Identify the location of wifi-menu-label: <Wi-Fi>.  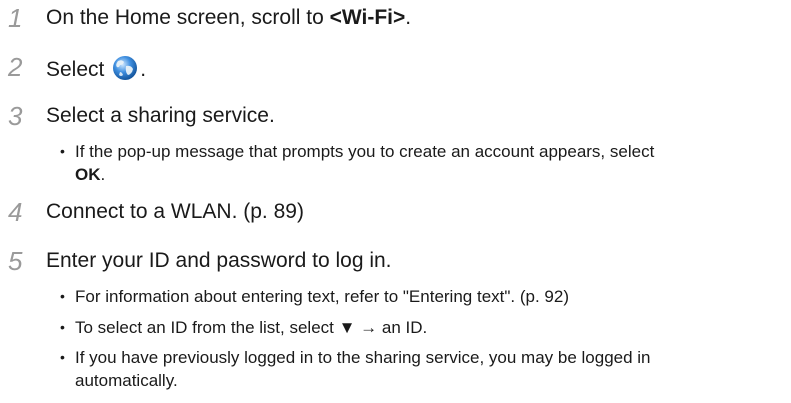
(367, 17).